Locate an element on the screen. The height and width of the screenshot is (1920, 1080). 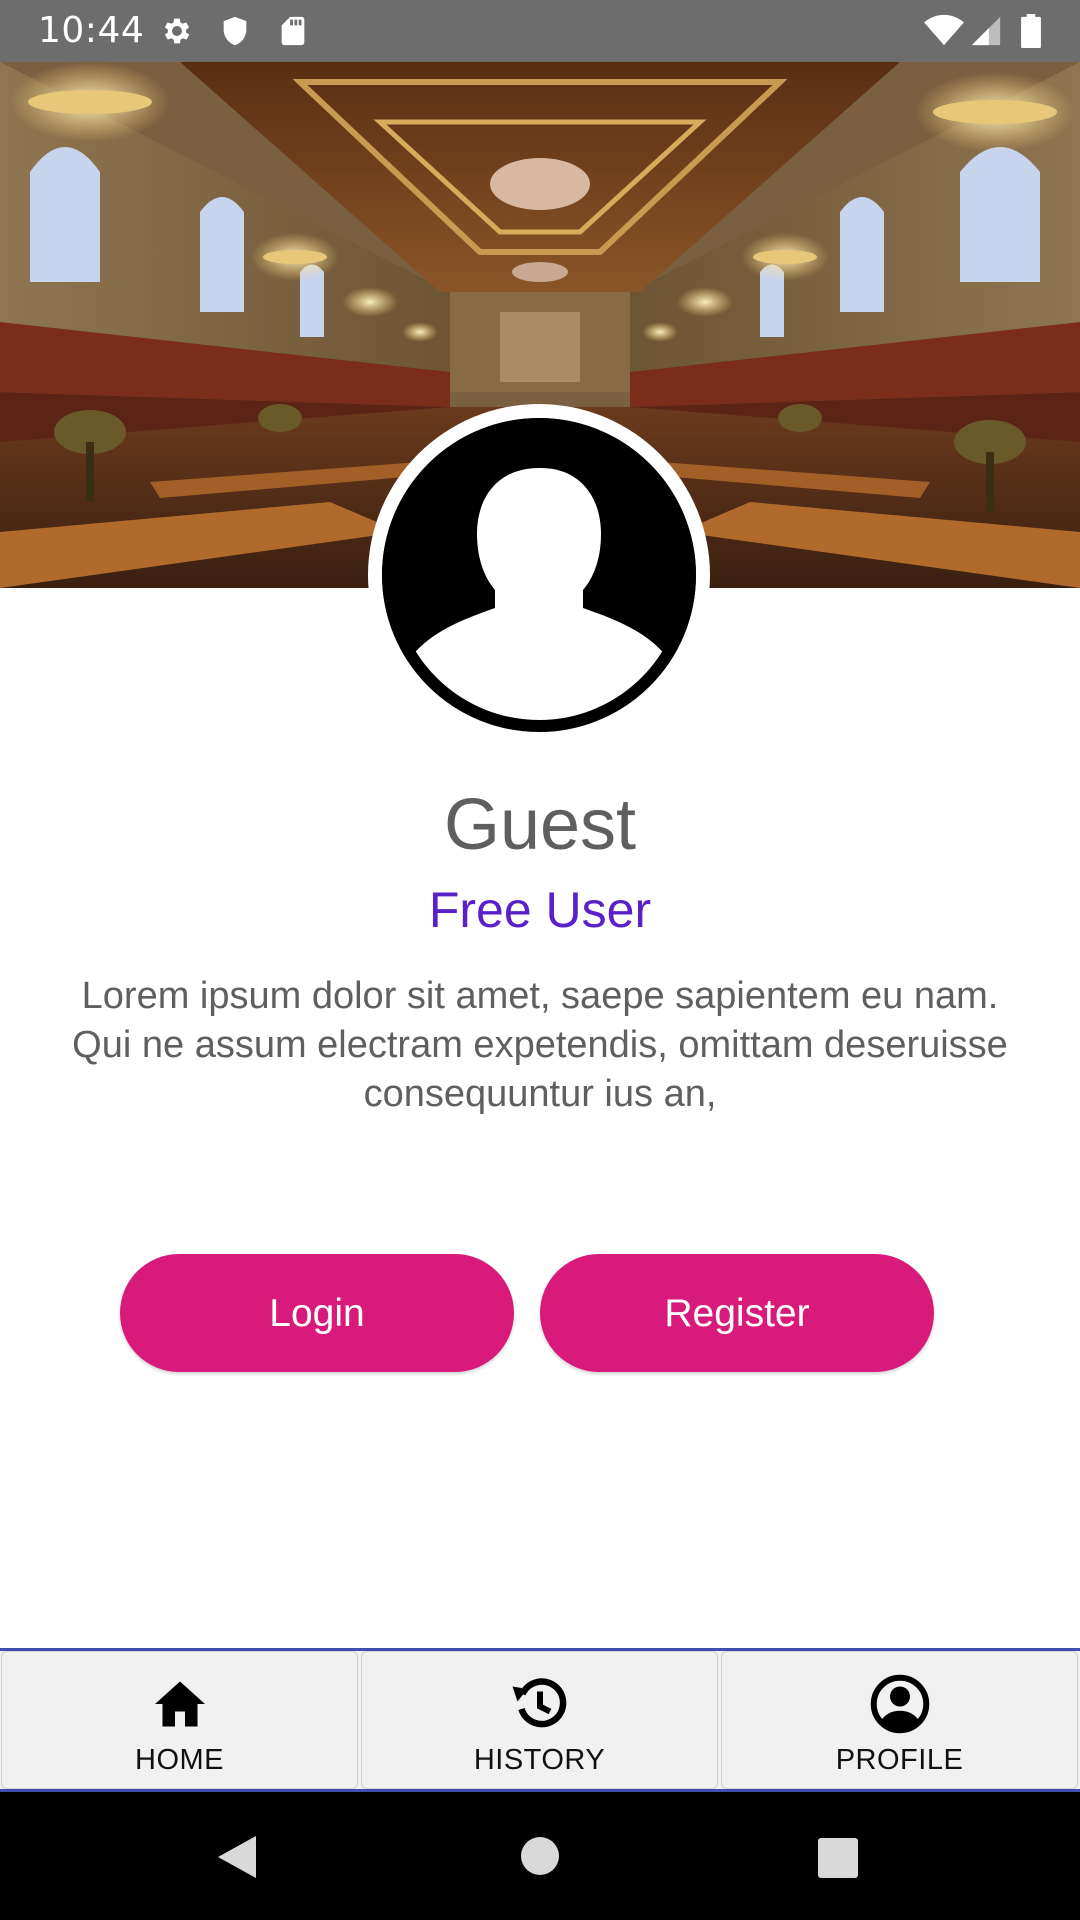
register-button: Register is located at coordinates (737, 1313).